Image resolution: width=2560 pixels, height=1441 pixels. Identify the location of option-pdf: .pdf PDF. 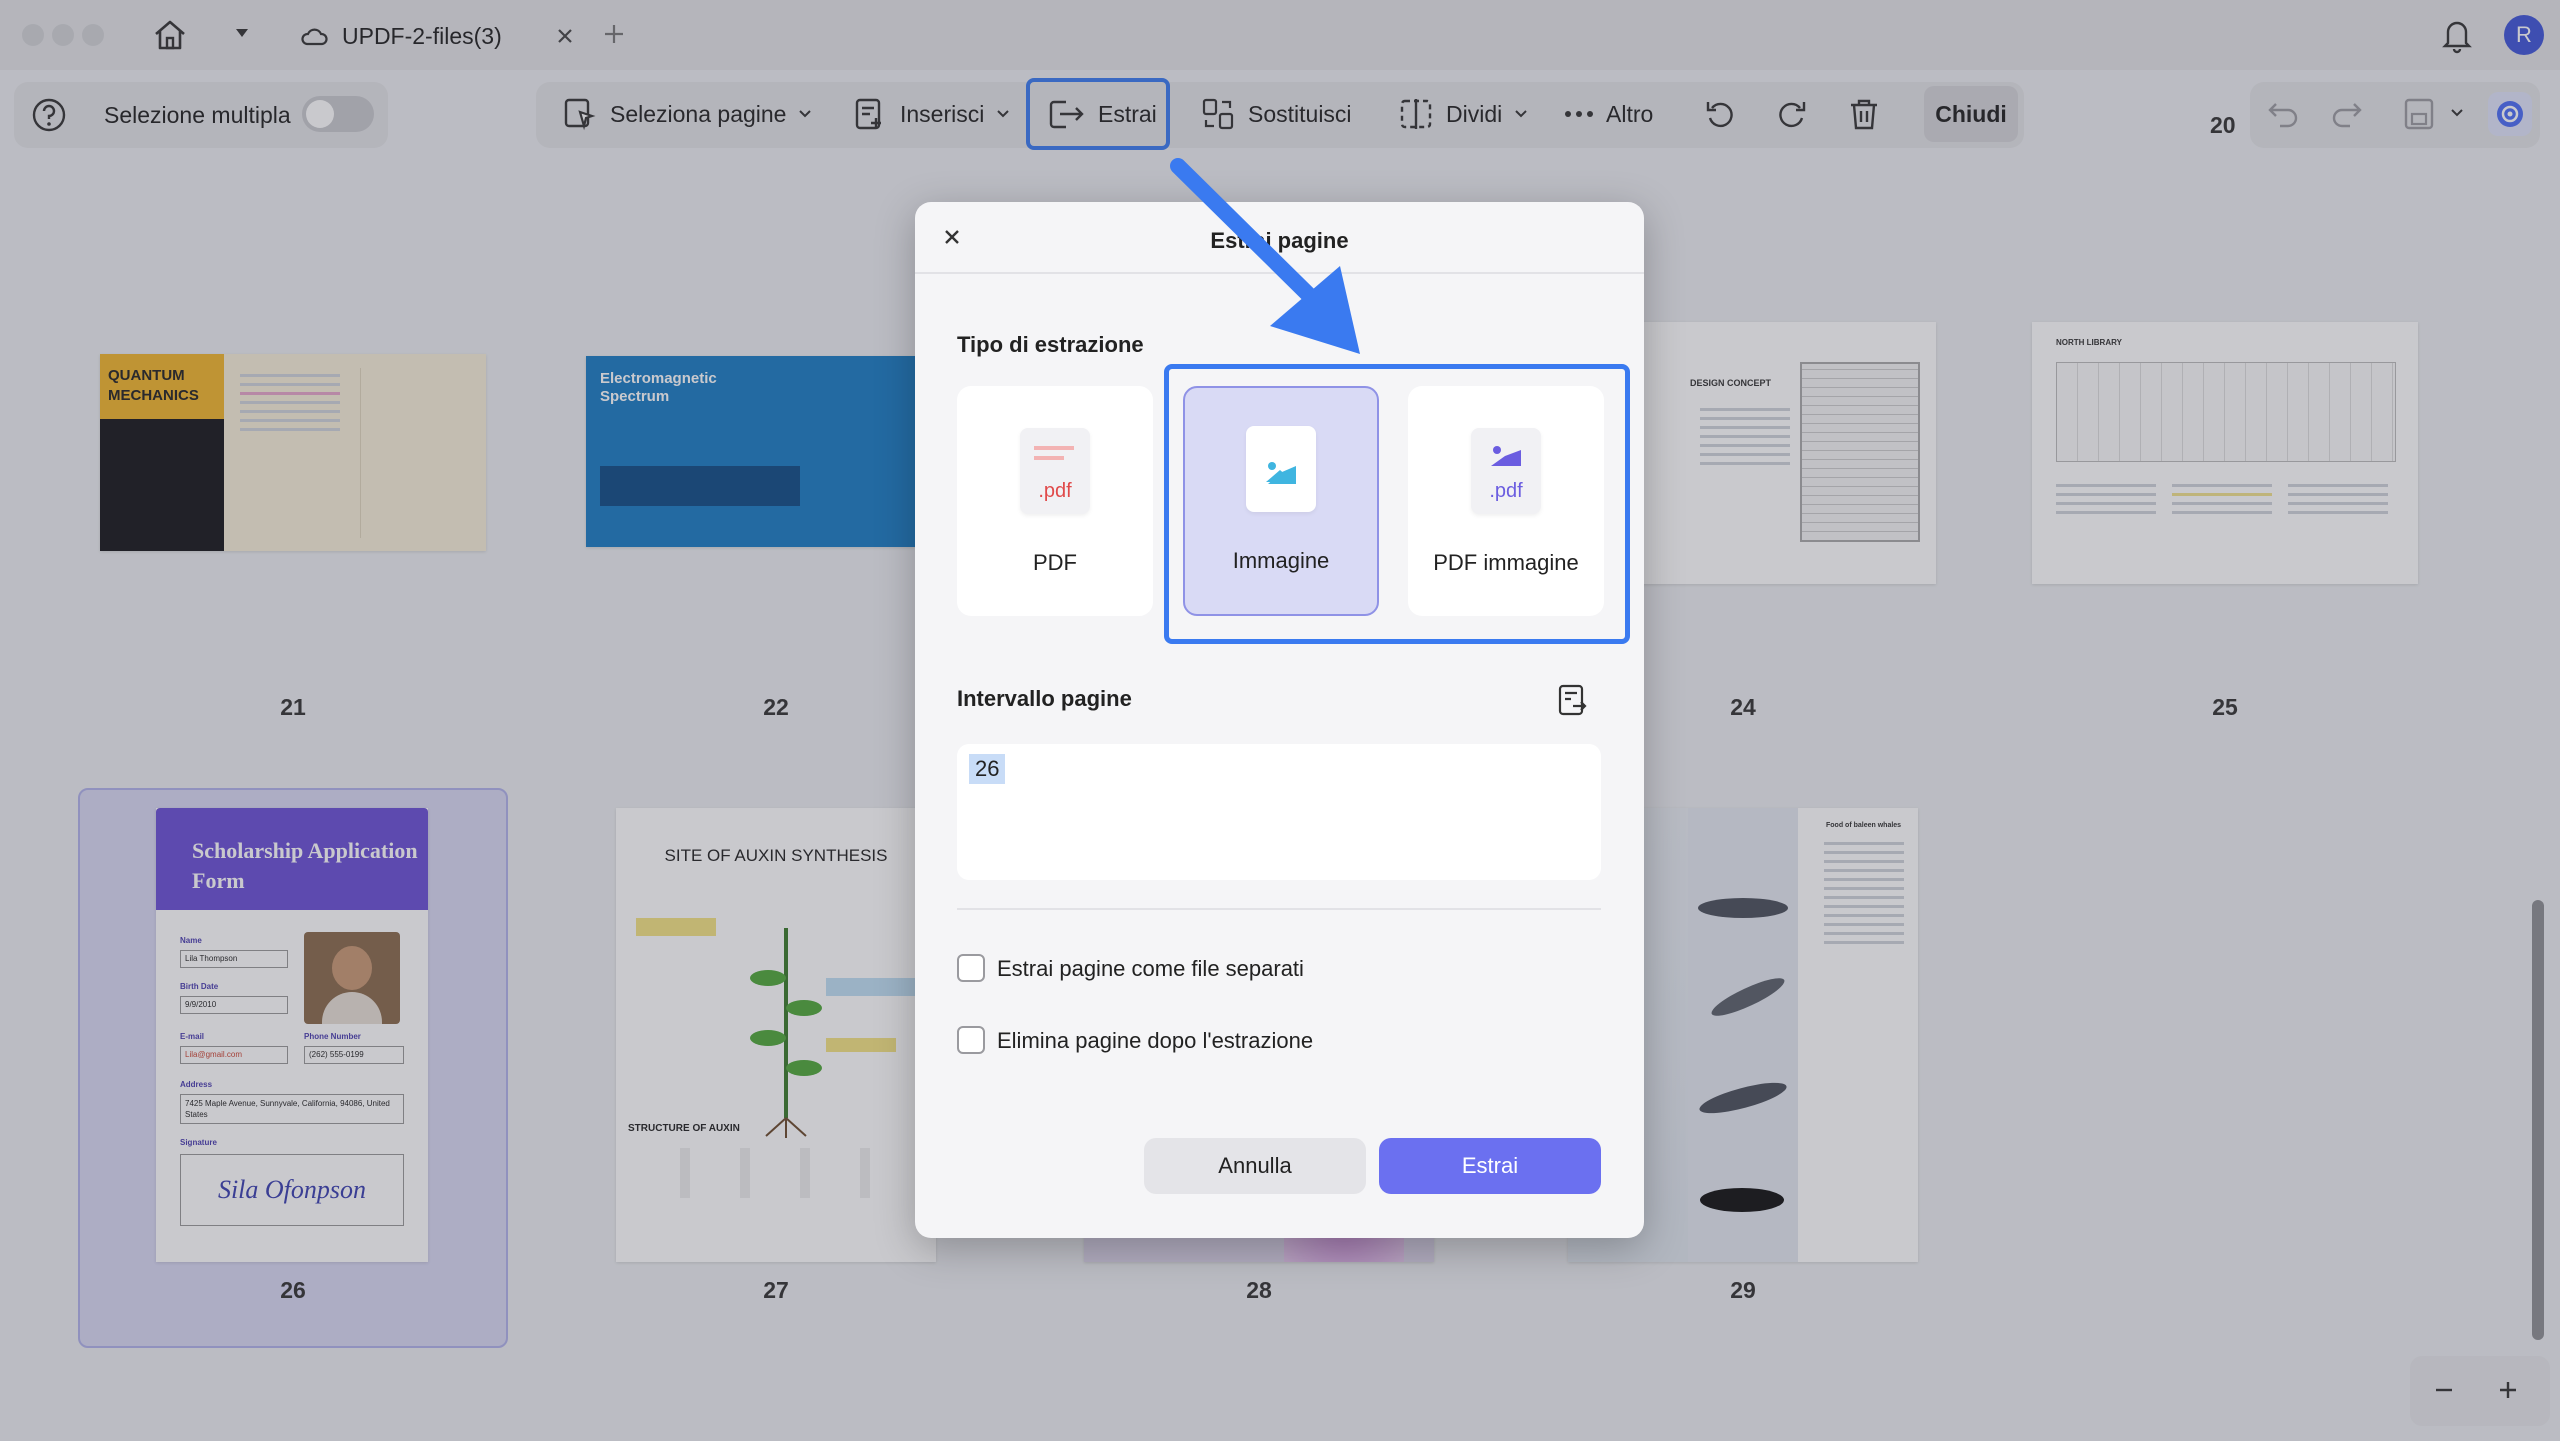
(1055, 501).